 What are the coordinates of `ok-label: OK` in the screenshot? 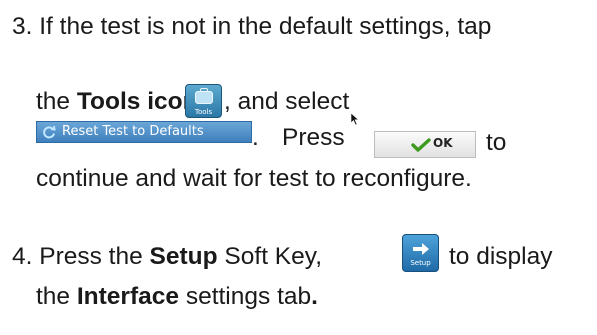 It's located at (443, 143).